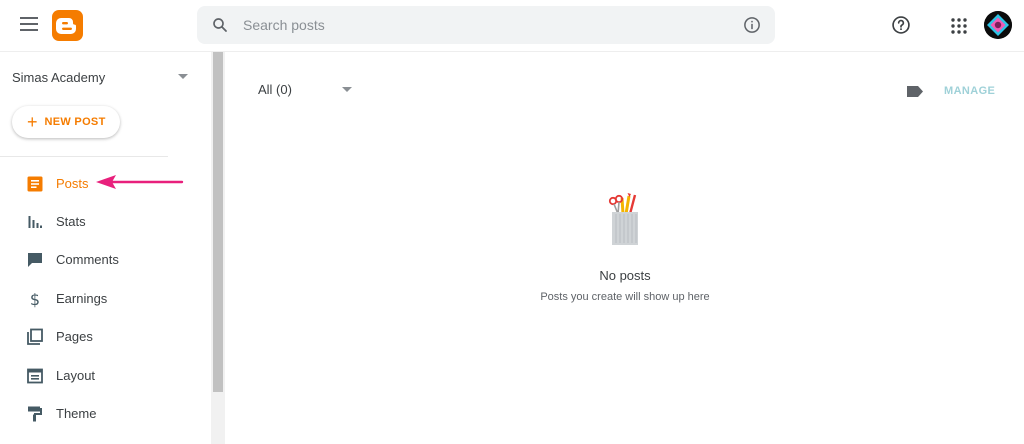  I want to click on sidebar-item-layout: Layout, so click(106, 375).